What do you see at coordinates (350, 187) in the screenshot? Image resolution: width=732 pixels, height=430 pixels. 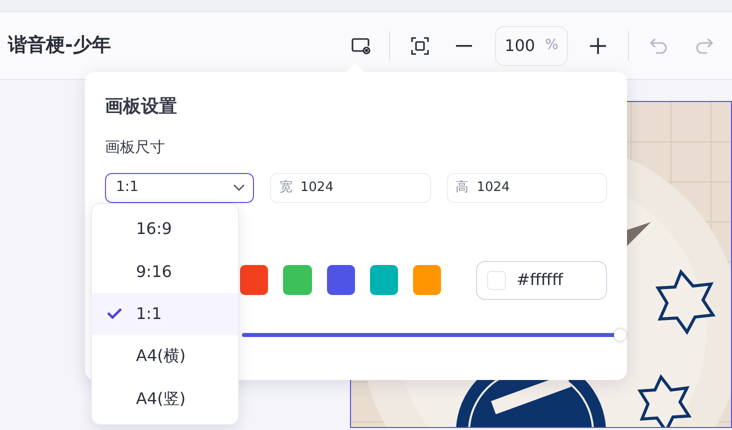 I see `width-field: 宽 1024` at bounding box center [350, 187].